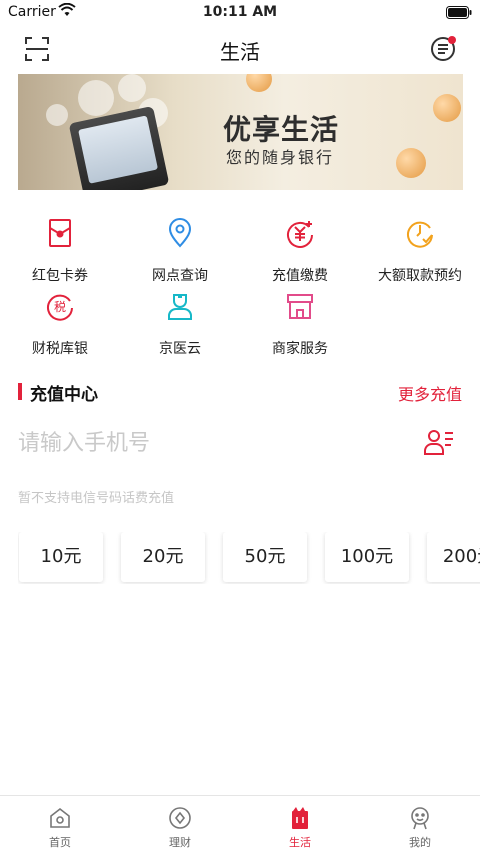 The image size is (480, 854). What do you see at coordinates (163, 557) in the screenshot?
I see `amount-option: 20元` at bounding box center [163, 557].